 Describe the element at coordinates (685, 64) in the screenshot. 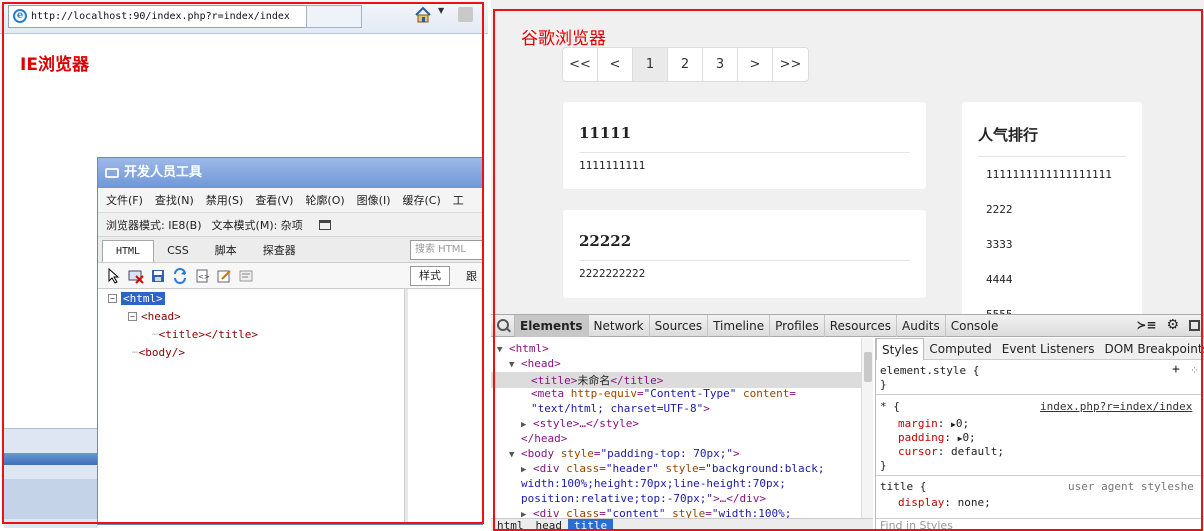

I see `page-2-button: 2` at that location.